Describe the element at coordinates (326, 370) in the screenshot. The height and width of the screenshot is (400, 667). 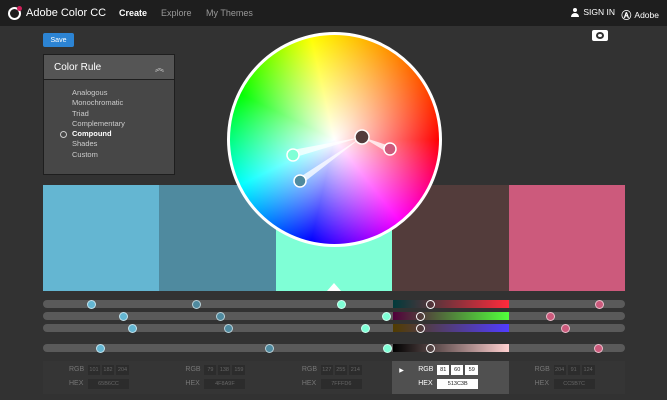
I see `rgb-r-input: 127` at that location.